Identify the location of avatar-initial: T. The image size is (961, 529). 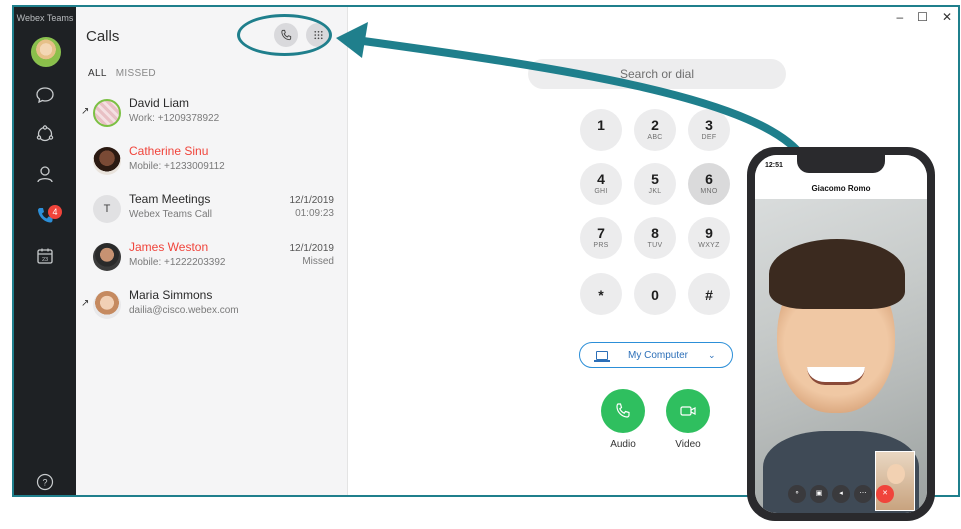
(107, 209).